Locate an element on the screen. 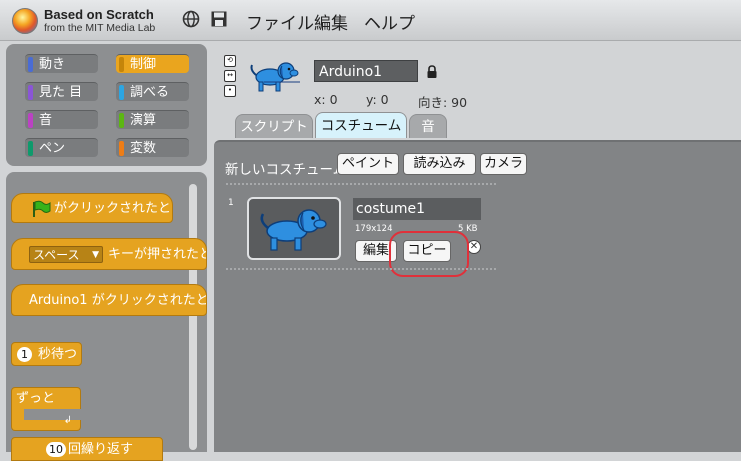 The height and width of the screenshot is (461, 741). menu-help: ヘルプ is located at coordinates (389, 21).